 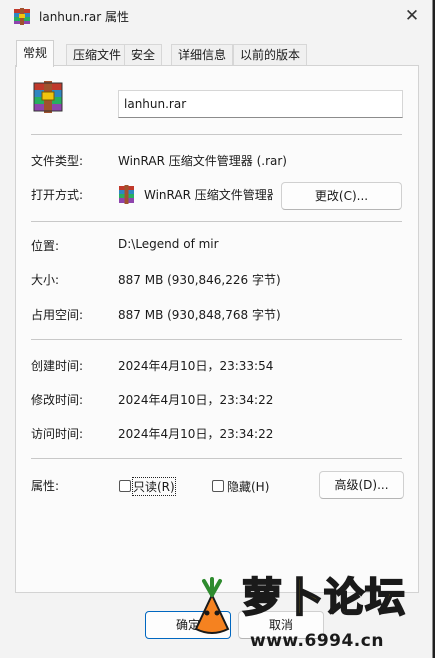 What do you see at coordinates (202, 161) in the screenshot?
I see `file-type-value: WinRAR 压缩文件管理器 (.rar)` at bounding box center [202, 161].